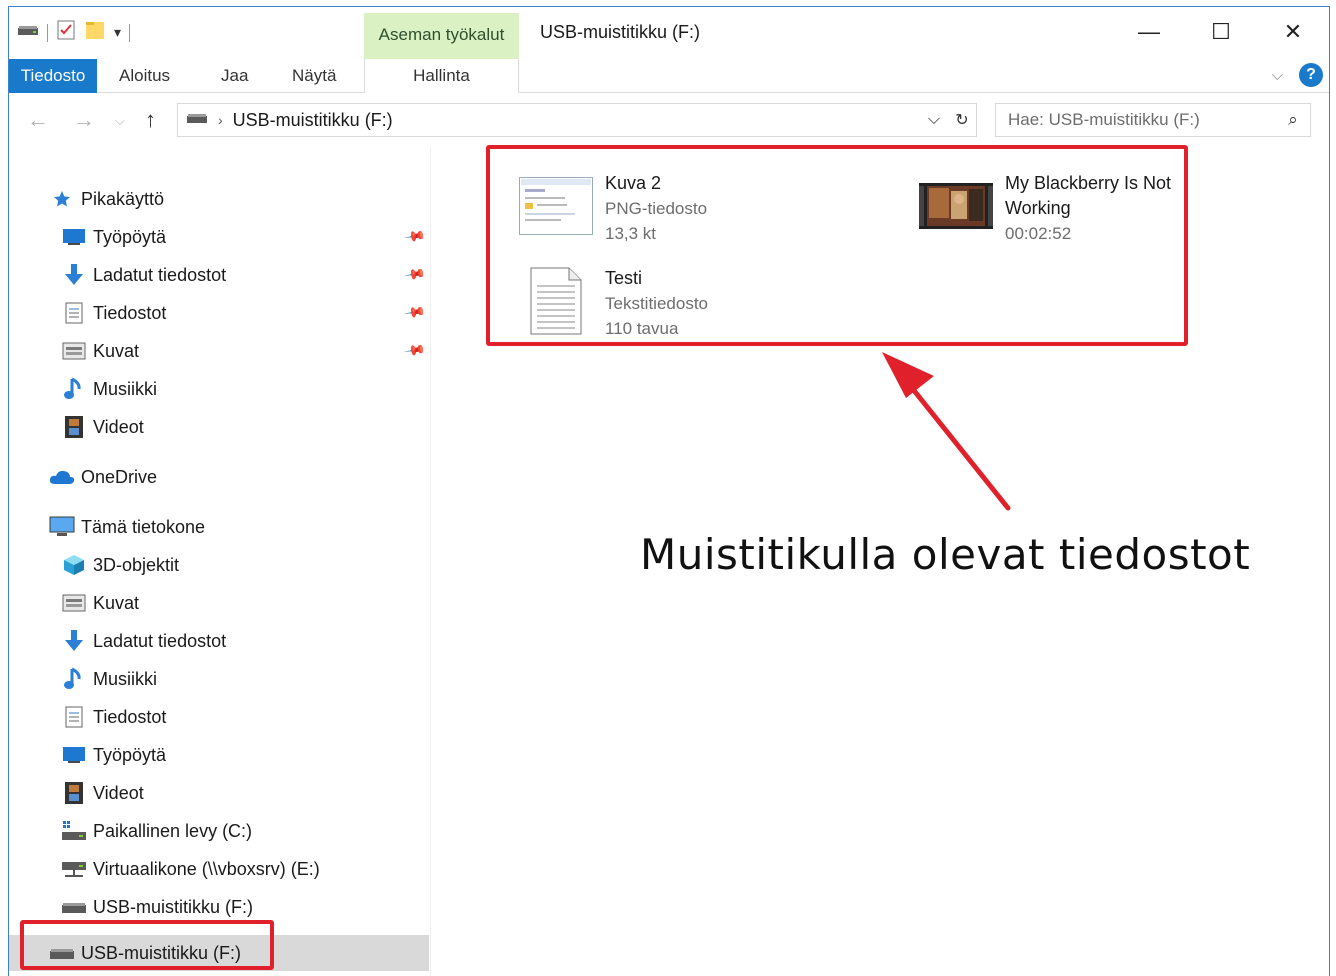 The image size is (1336, 976). What do you see at coordinates (314, 76) in the screenshot?
I see `tab-view: Näytä` at bounding box center [314, 76].